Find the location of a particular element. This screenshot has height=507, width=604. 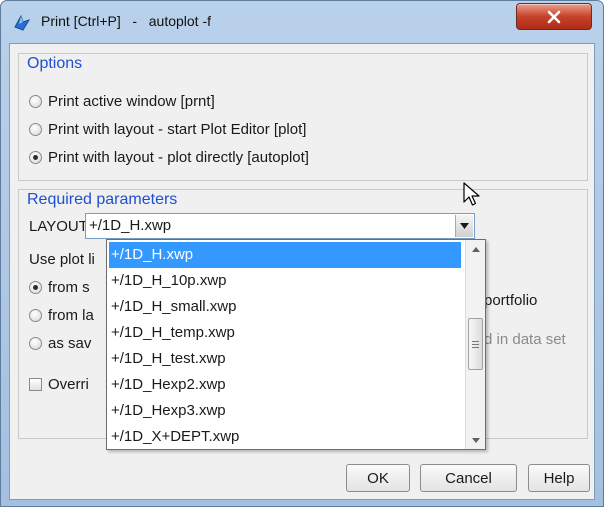

stored-in-dataset-text: d in data set is located at coordinates (525, 339).